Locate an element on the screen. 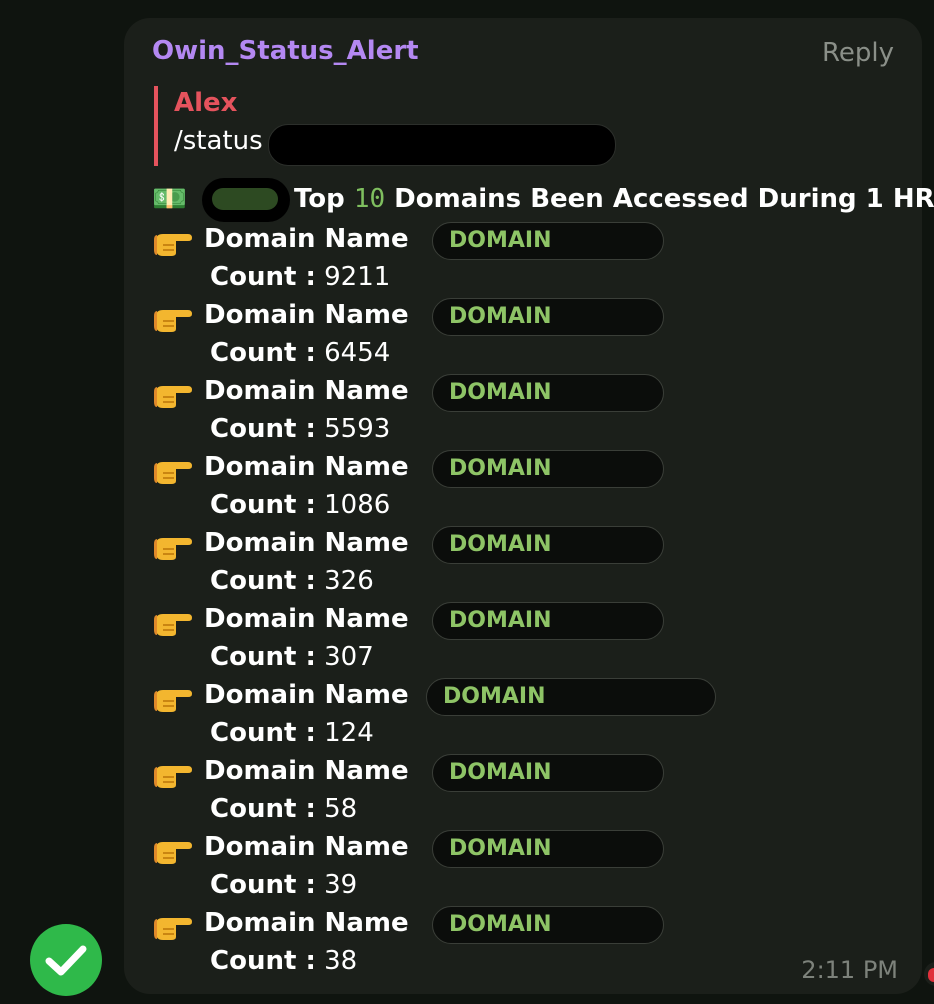 This screenshot has width=934, height=1004. count-value: 307 is located at coordinates (349, 657).